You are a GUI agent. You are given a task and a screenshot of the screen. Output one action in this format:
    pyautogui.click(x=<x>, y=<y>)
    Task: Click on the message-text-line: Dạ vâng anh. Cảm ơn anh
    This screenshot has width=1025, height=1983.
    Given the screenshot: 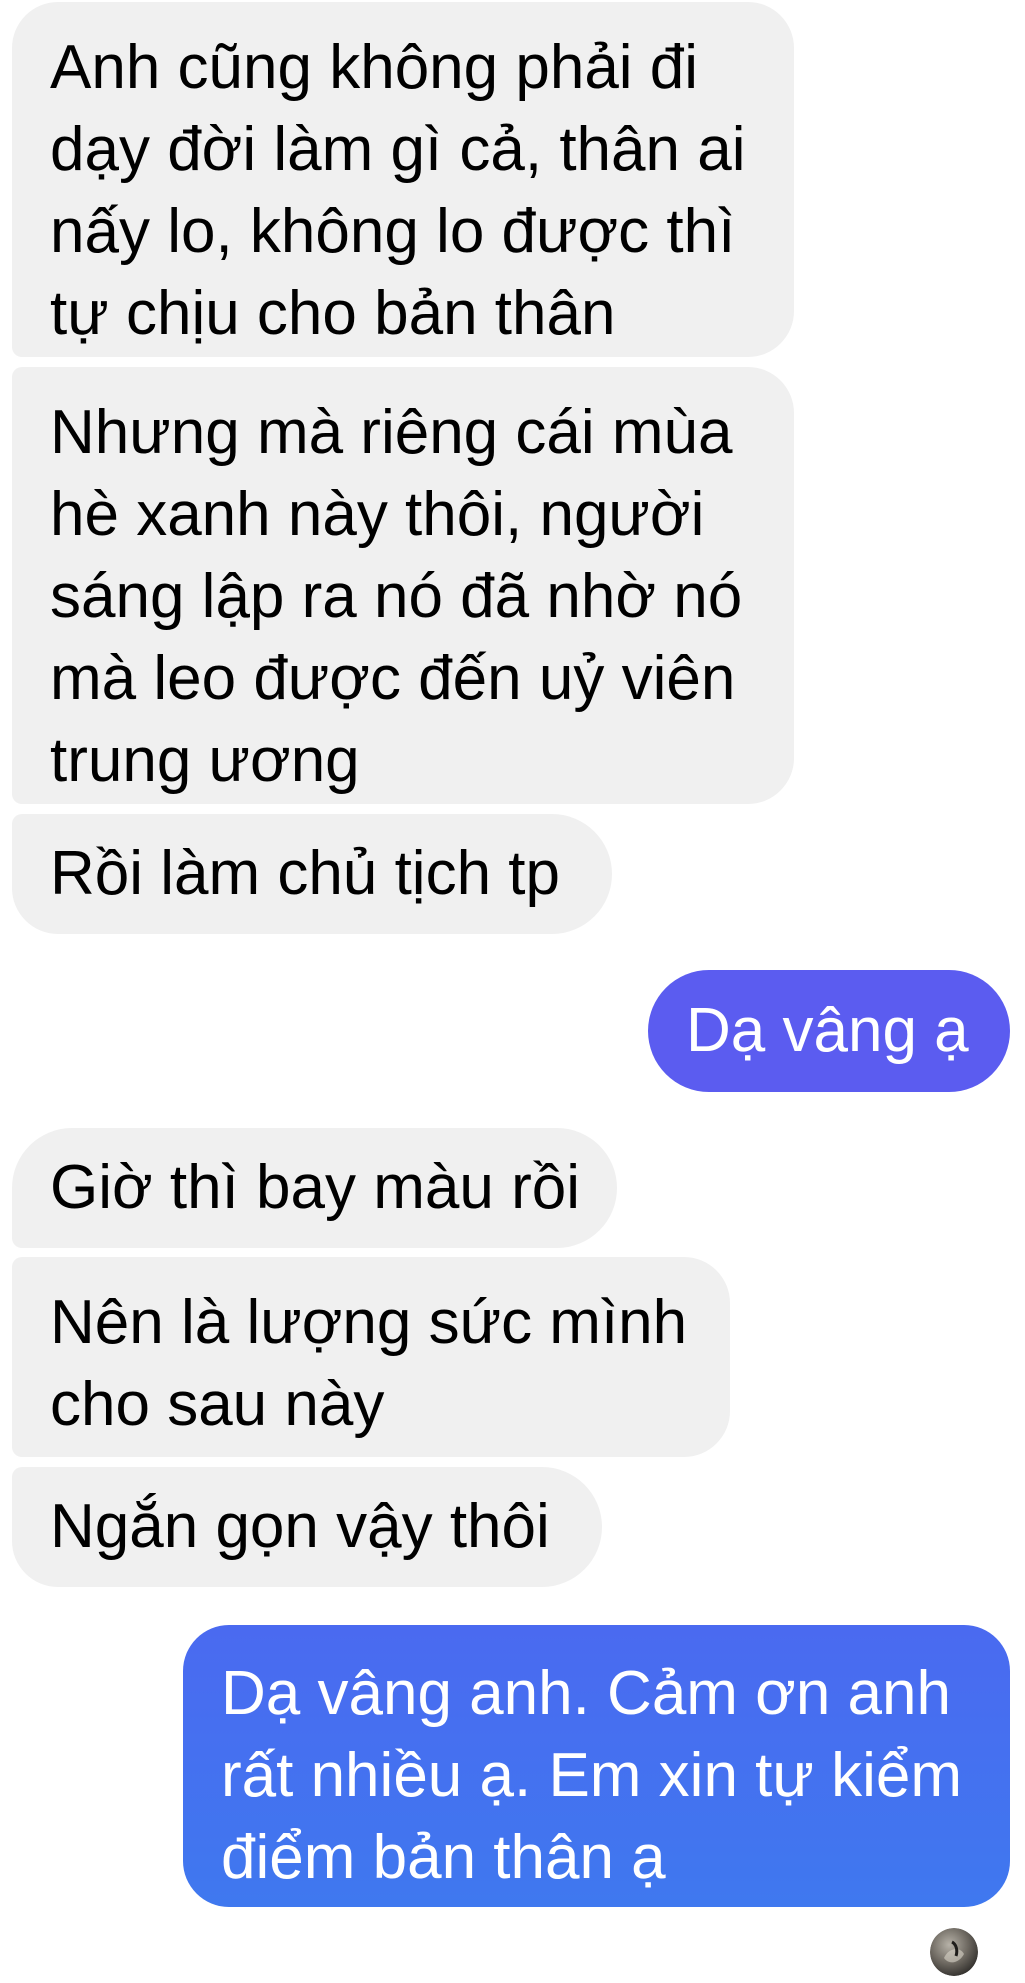 What is the action you would take?
    pyautogui.click(x=586, y=1693)
    